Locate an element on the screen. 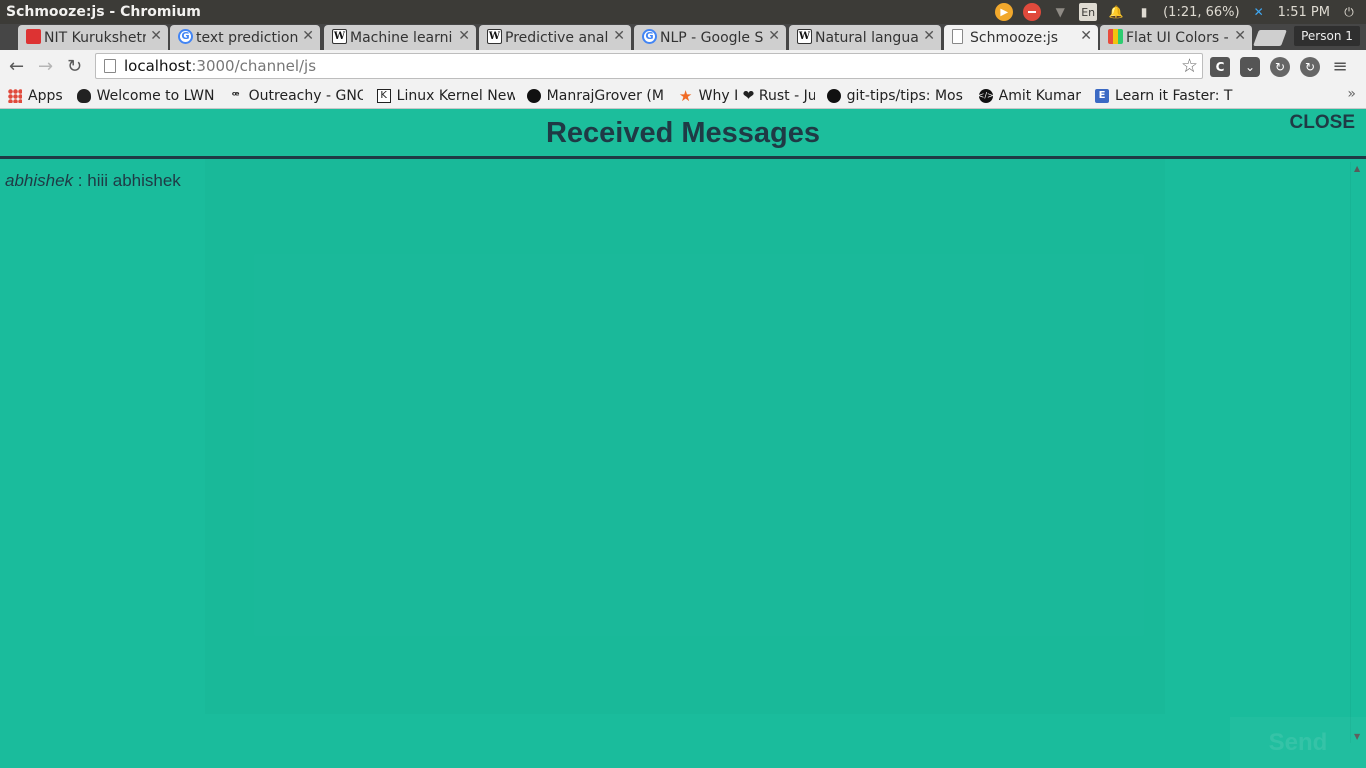 This screenshot has height=768, width=1366. bookmark-outreachy: ꟹ Outreachy - GNO is located at coordinates (296, 96).